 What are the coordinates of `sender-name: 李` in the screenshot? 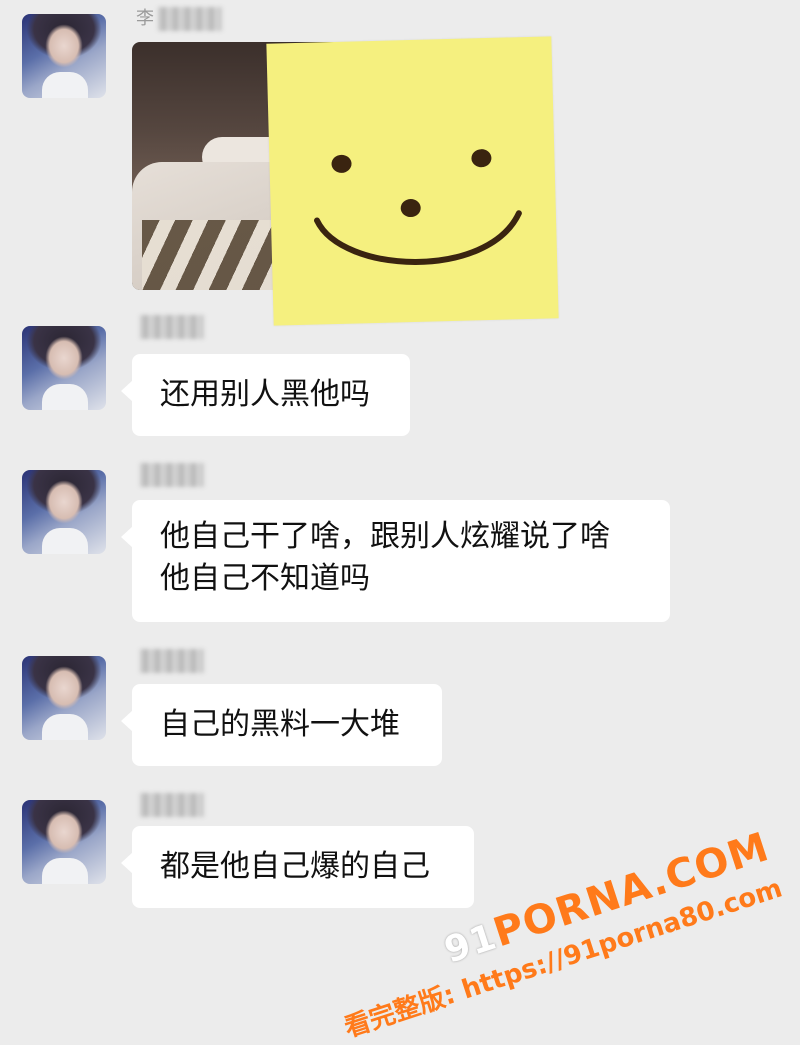 It's located at (179, 19).